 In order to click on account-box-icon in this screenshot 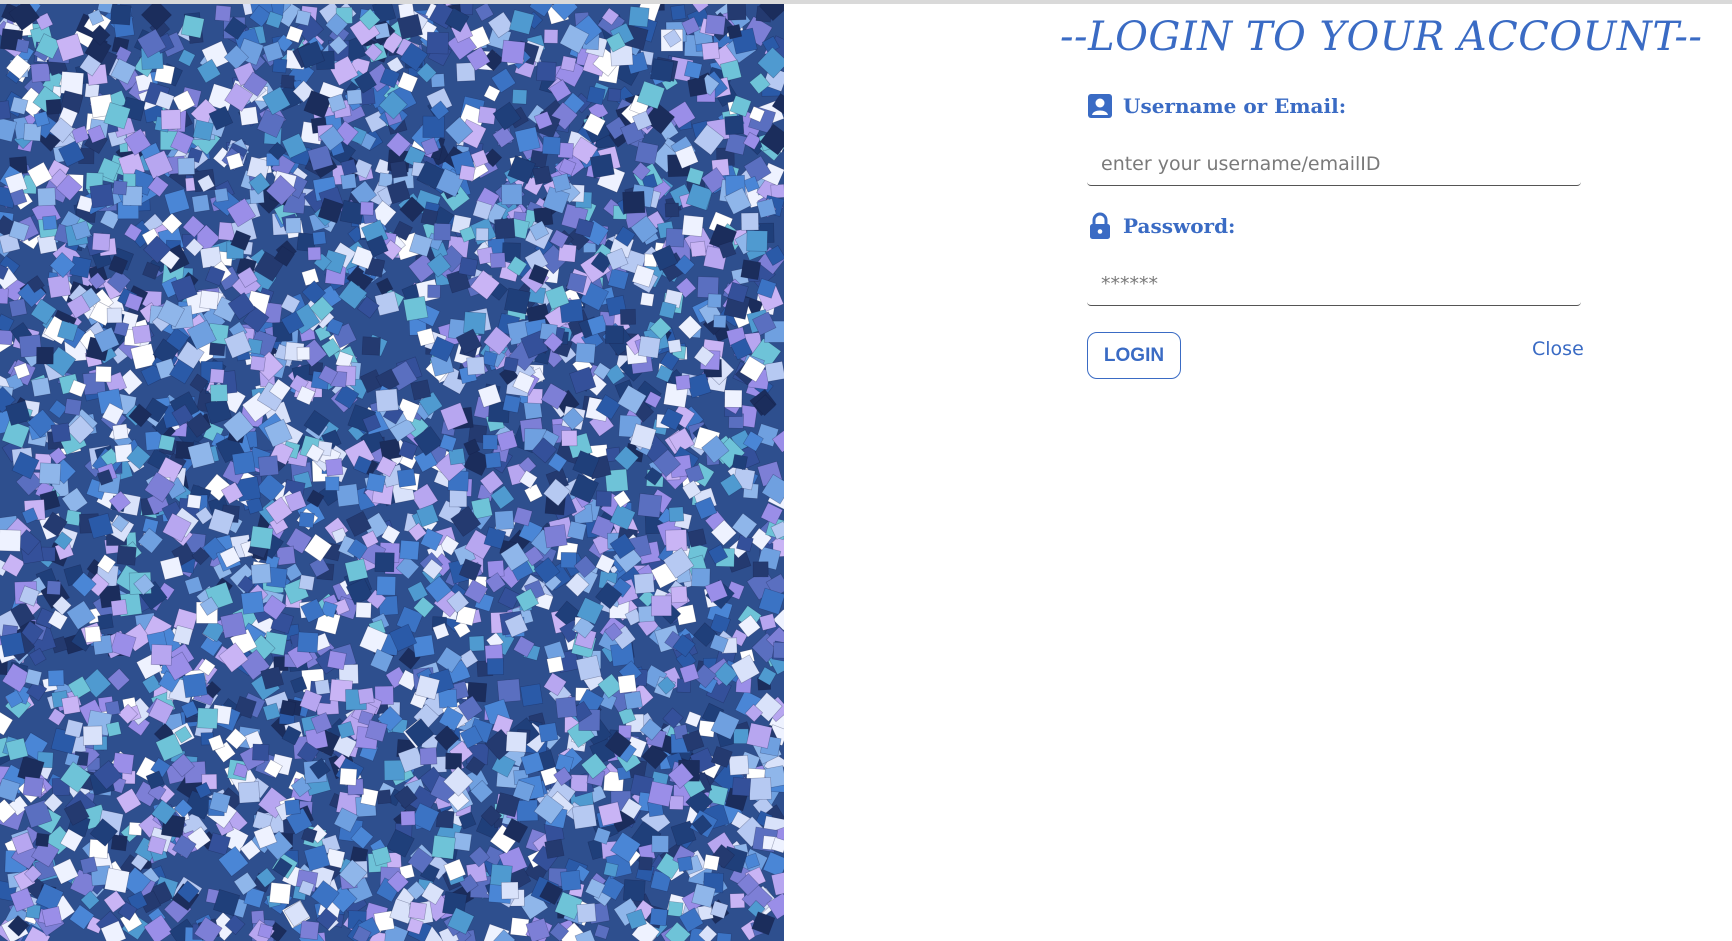, I will do `click(1100, 106)`.